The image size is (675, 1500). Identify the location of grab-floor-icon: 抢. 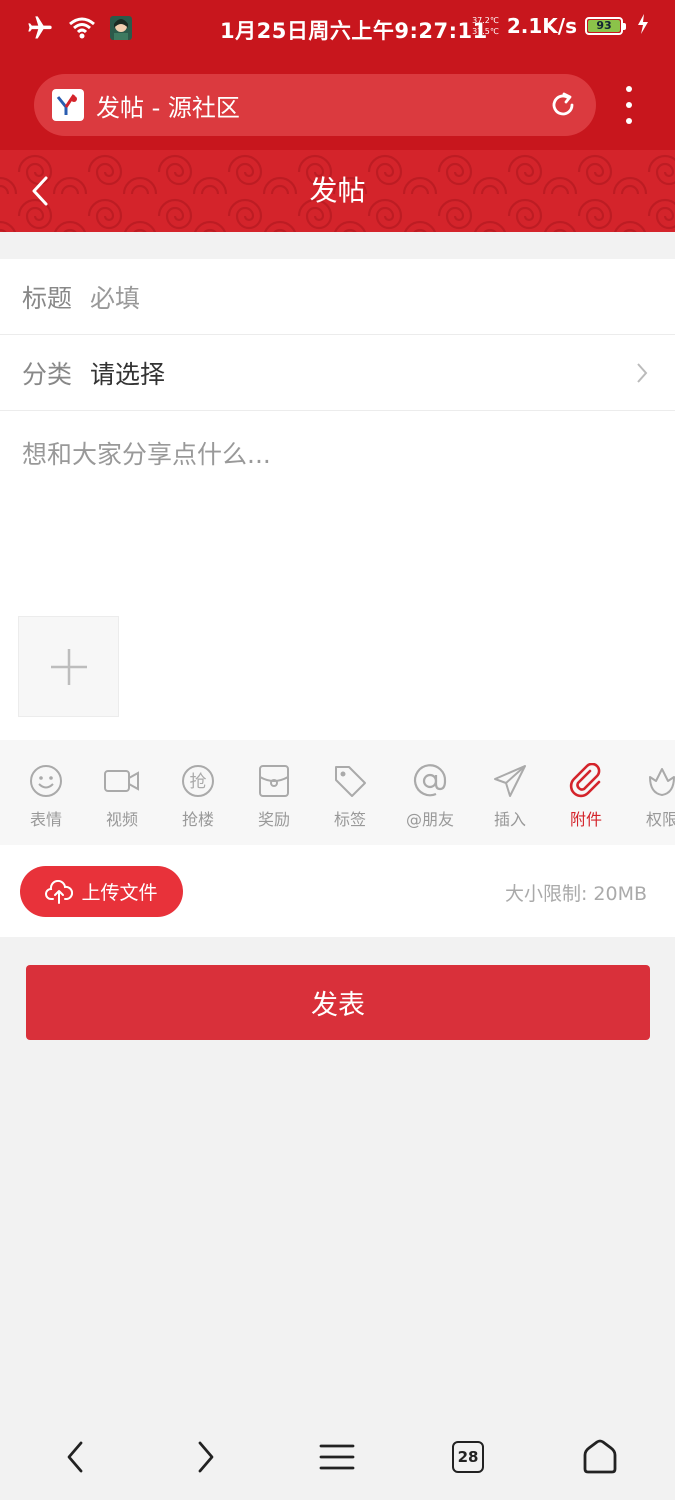
(198, 781).